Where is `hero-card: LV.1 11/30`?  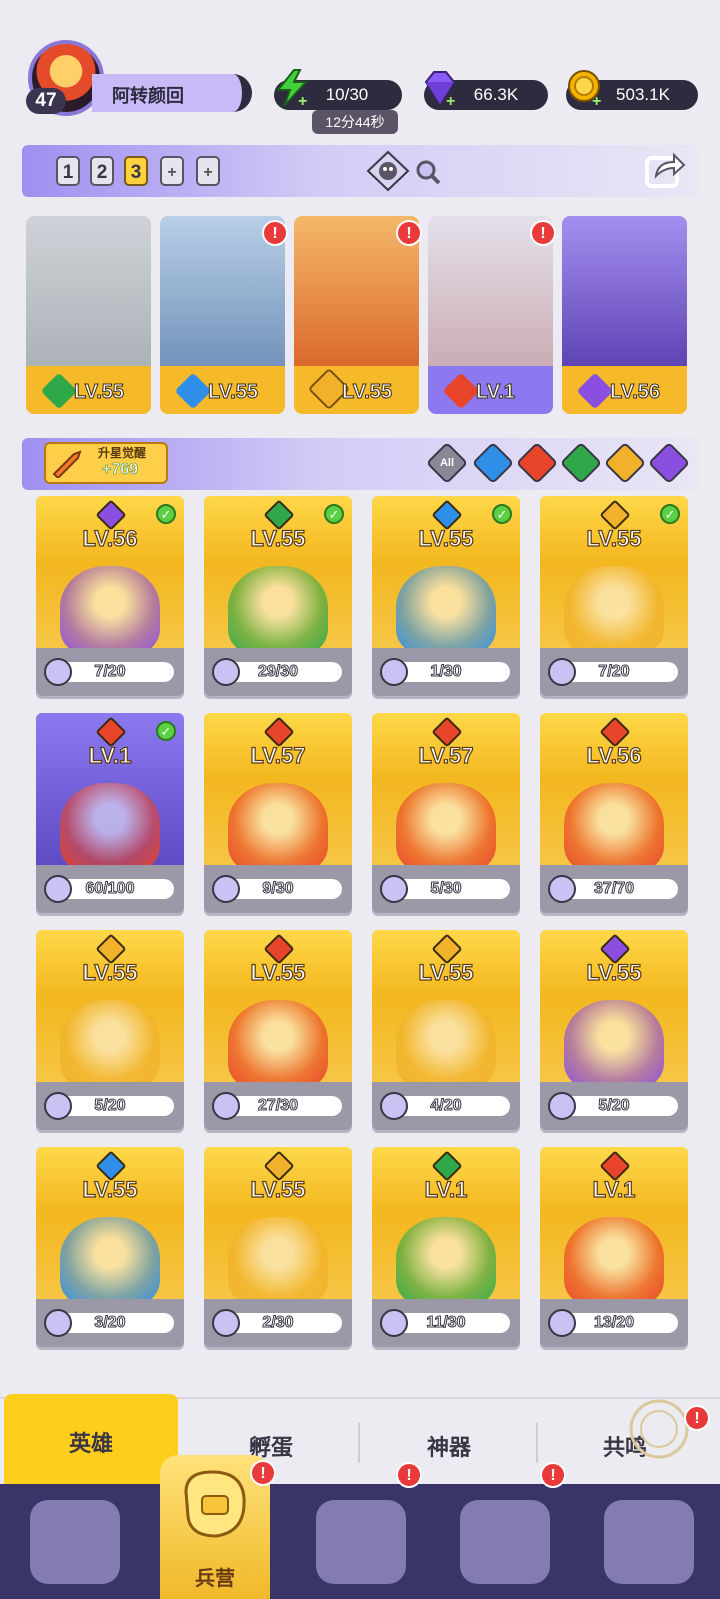
hero-card: LV.1 11/30 is located at coordinates (446, 1247).